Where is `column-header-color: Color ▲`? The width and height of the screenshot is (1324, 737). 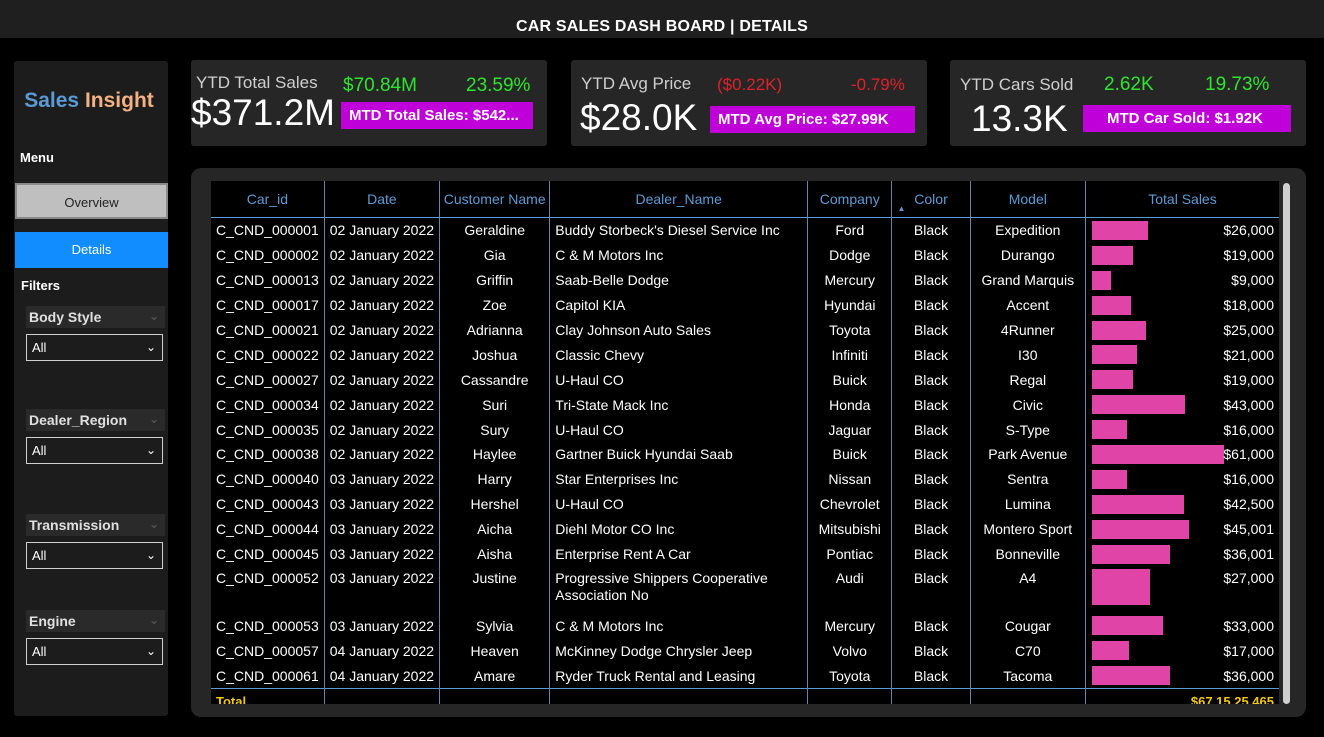
column-header-color: Color ▲ is located at coordinates (931, 199).